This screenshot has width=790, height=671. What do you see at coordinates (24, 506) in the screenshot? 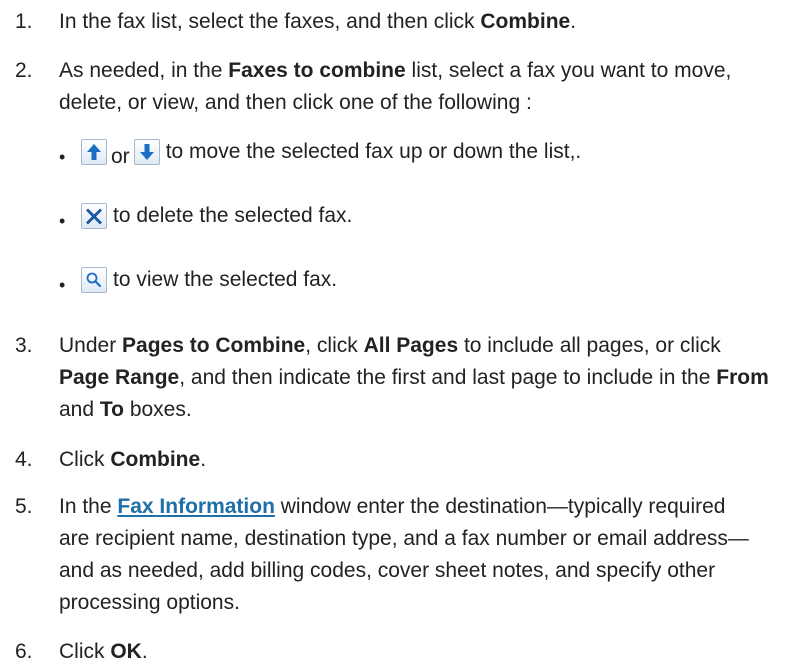
I see `step-number: 5.` at bounding box center [24, 506].